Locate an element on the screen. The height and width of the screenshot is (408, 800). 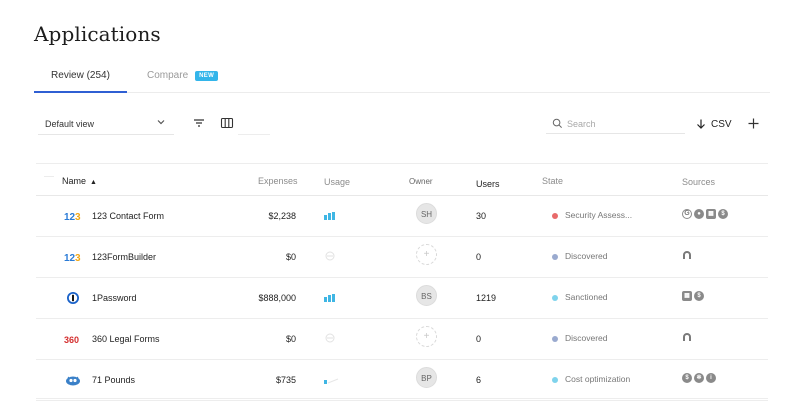
usage-low-icon is located at coordinates (331, 381).